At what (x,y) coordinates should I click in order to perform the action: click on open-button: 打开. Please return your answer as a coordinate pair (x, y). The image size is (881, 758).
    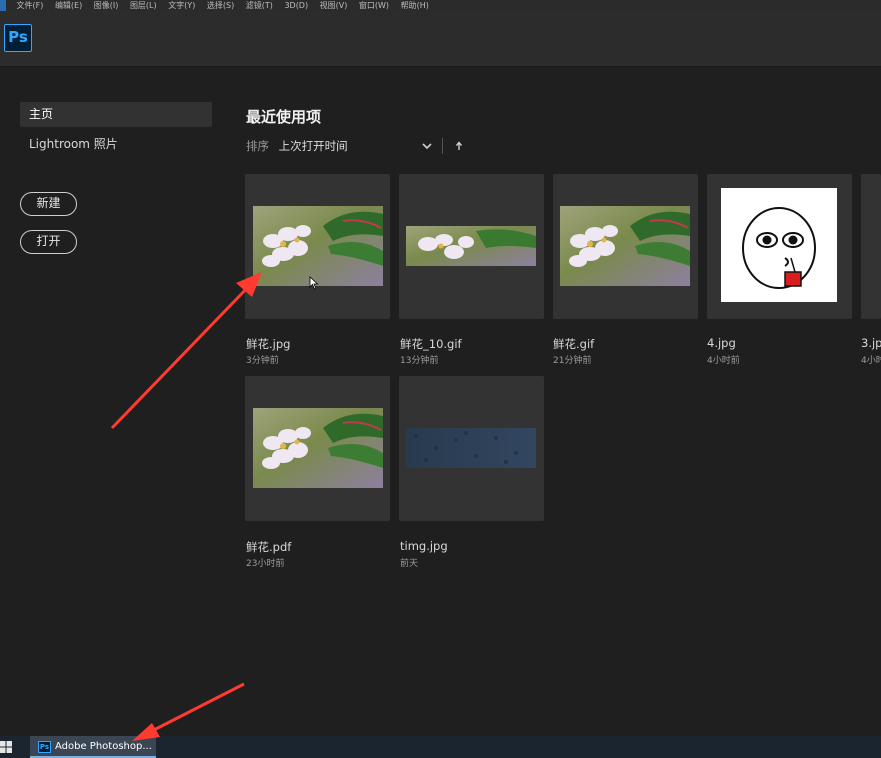
    Looking at the image, I should click on (48, 242).